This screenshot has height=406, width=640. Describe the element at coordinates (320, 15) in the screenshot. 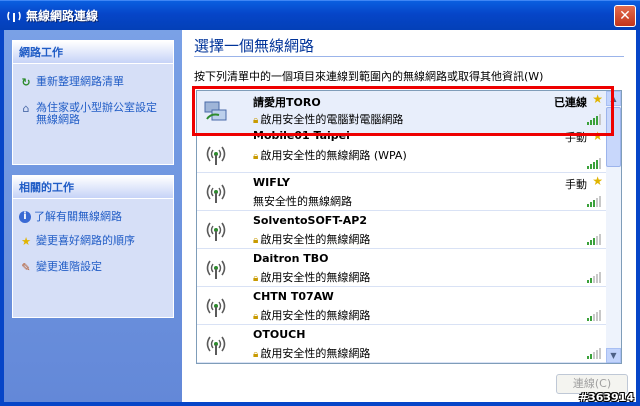

I see `title-bar: 無線網路連線 ✕` at that location.